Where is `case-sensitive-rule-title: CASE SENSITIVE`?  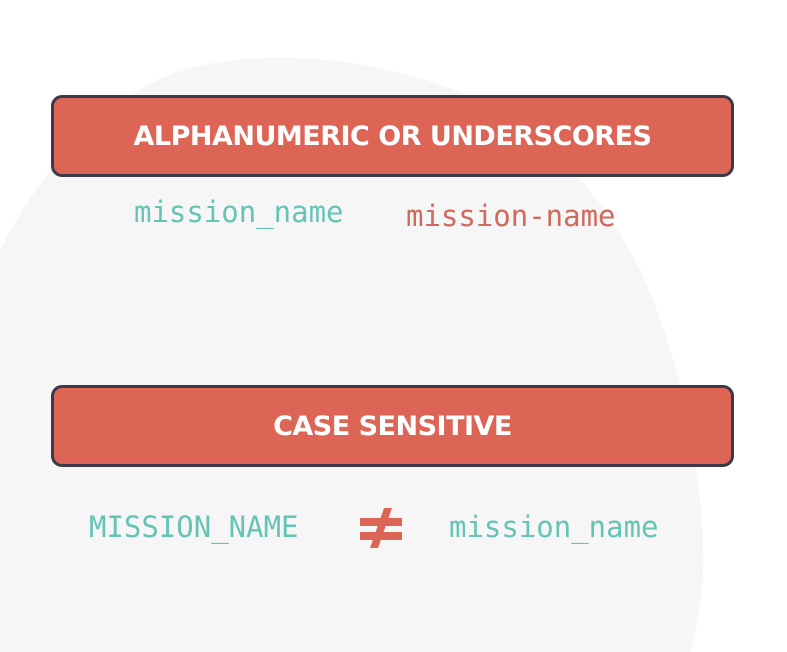
case-sensitive-rule-title: CASE SENSITIVE is located at coordinates (392, 426).